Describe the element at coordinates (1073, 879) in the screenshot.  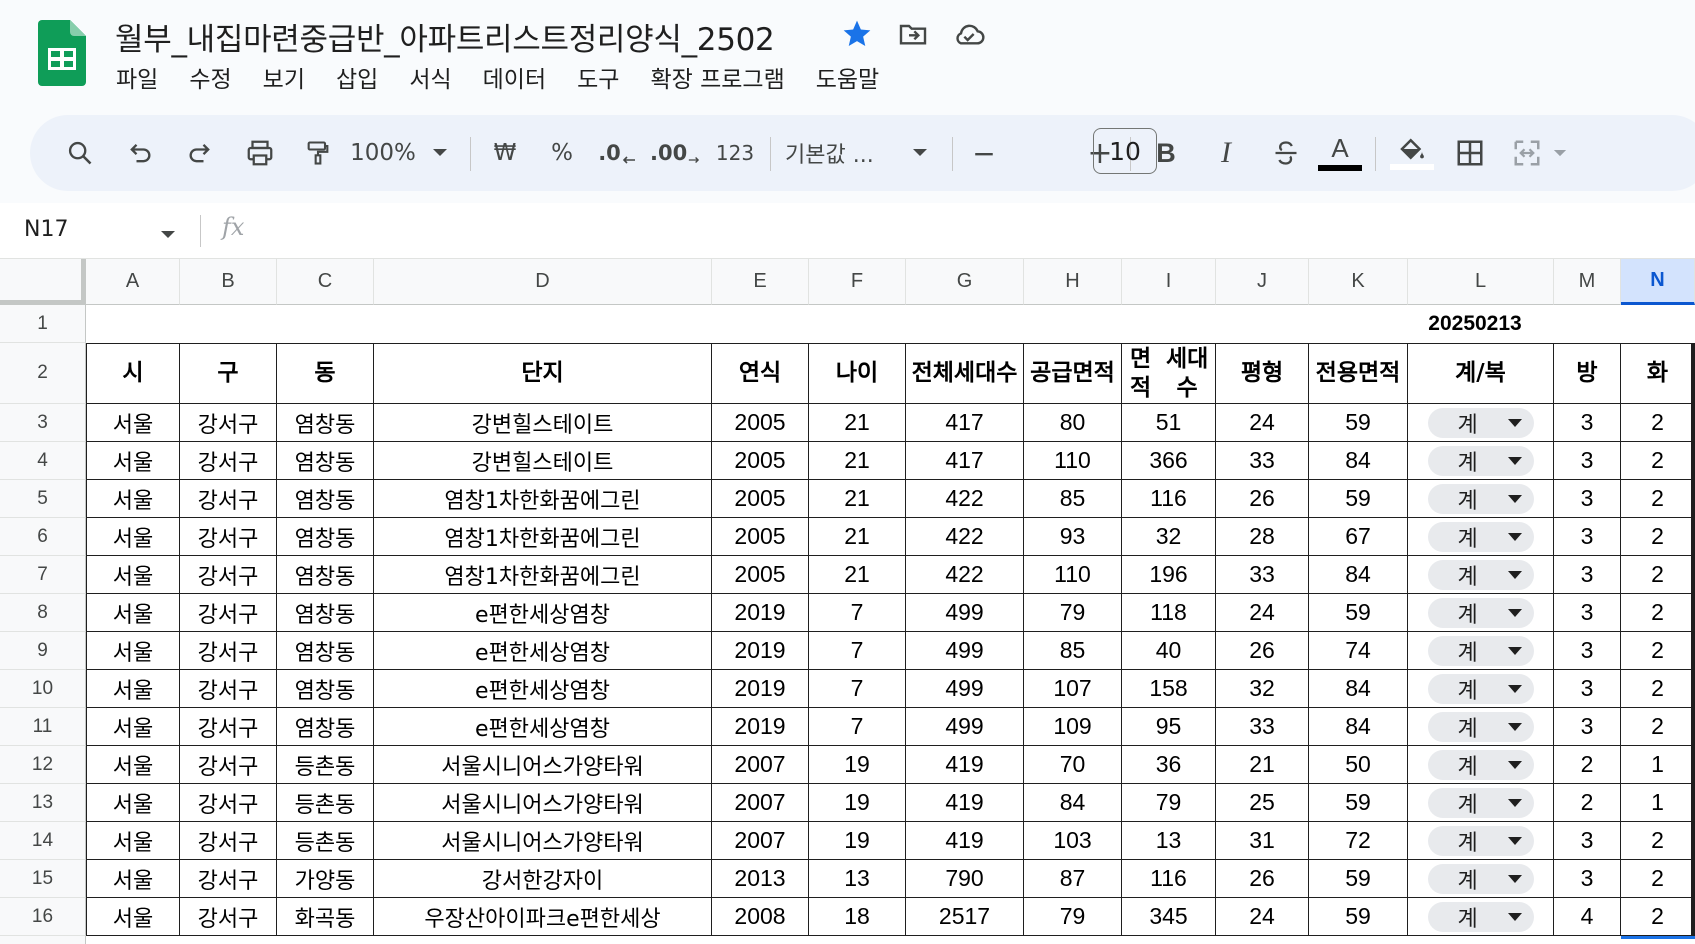
I see `data-cell: 87` at that location.